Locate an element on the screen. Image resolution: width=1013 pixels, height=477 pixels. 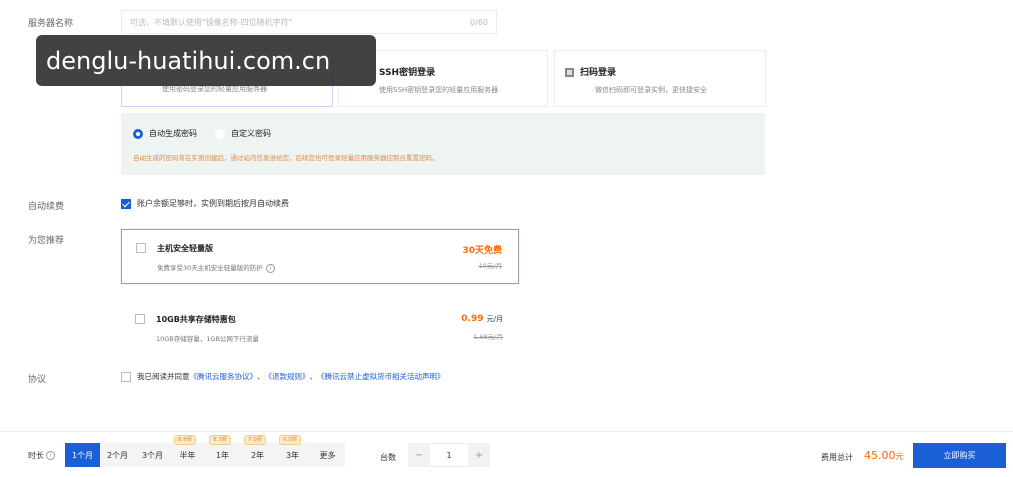
duration-half-year-label: 半年 is located at coordinates (187, 455).